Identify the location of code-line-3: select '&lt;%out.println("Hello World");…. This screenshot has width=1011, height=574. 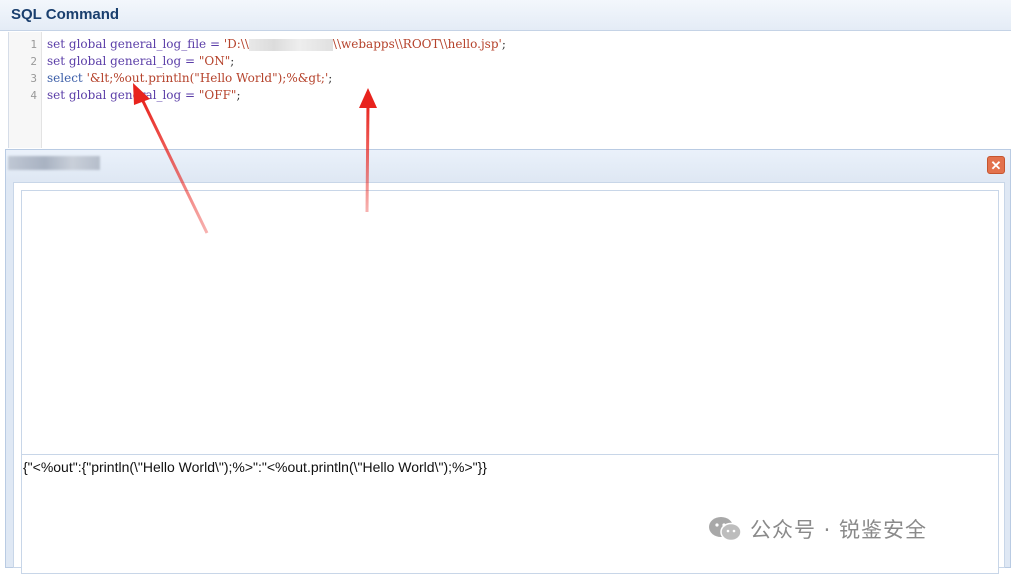
(190, 78).